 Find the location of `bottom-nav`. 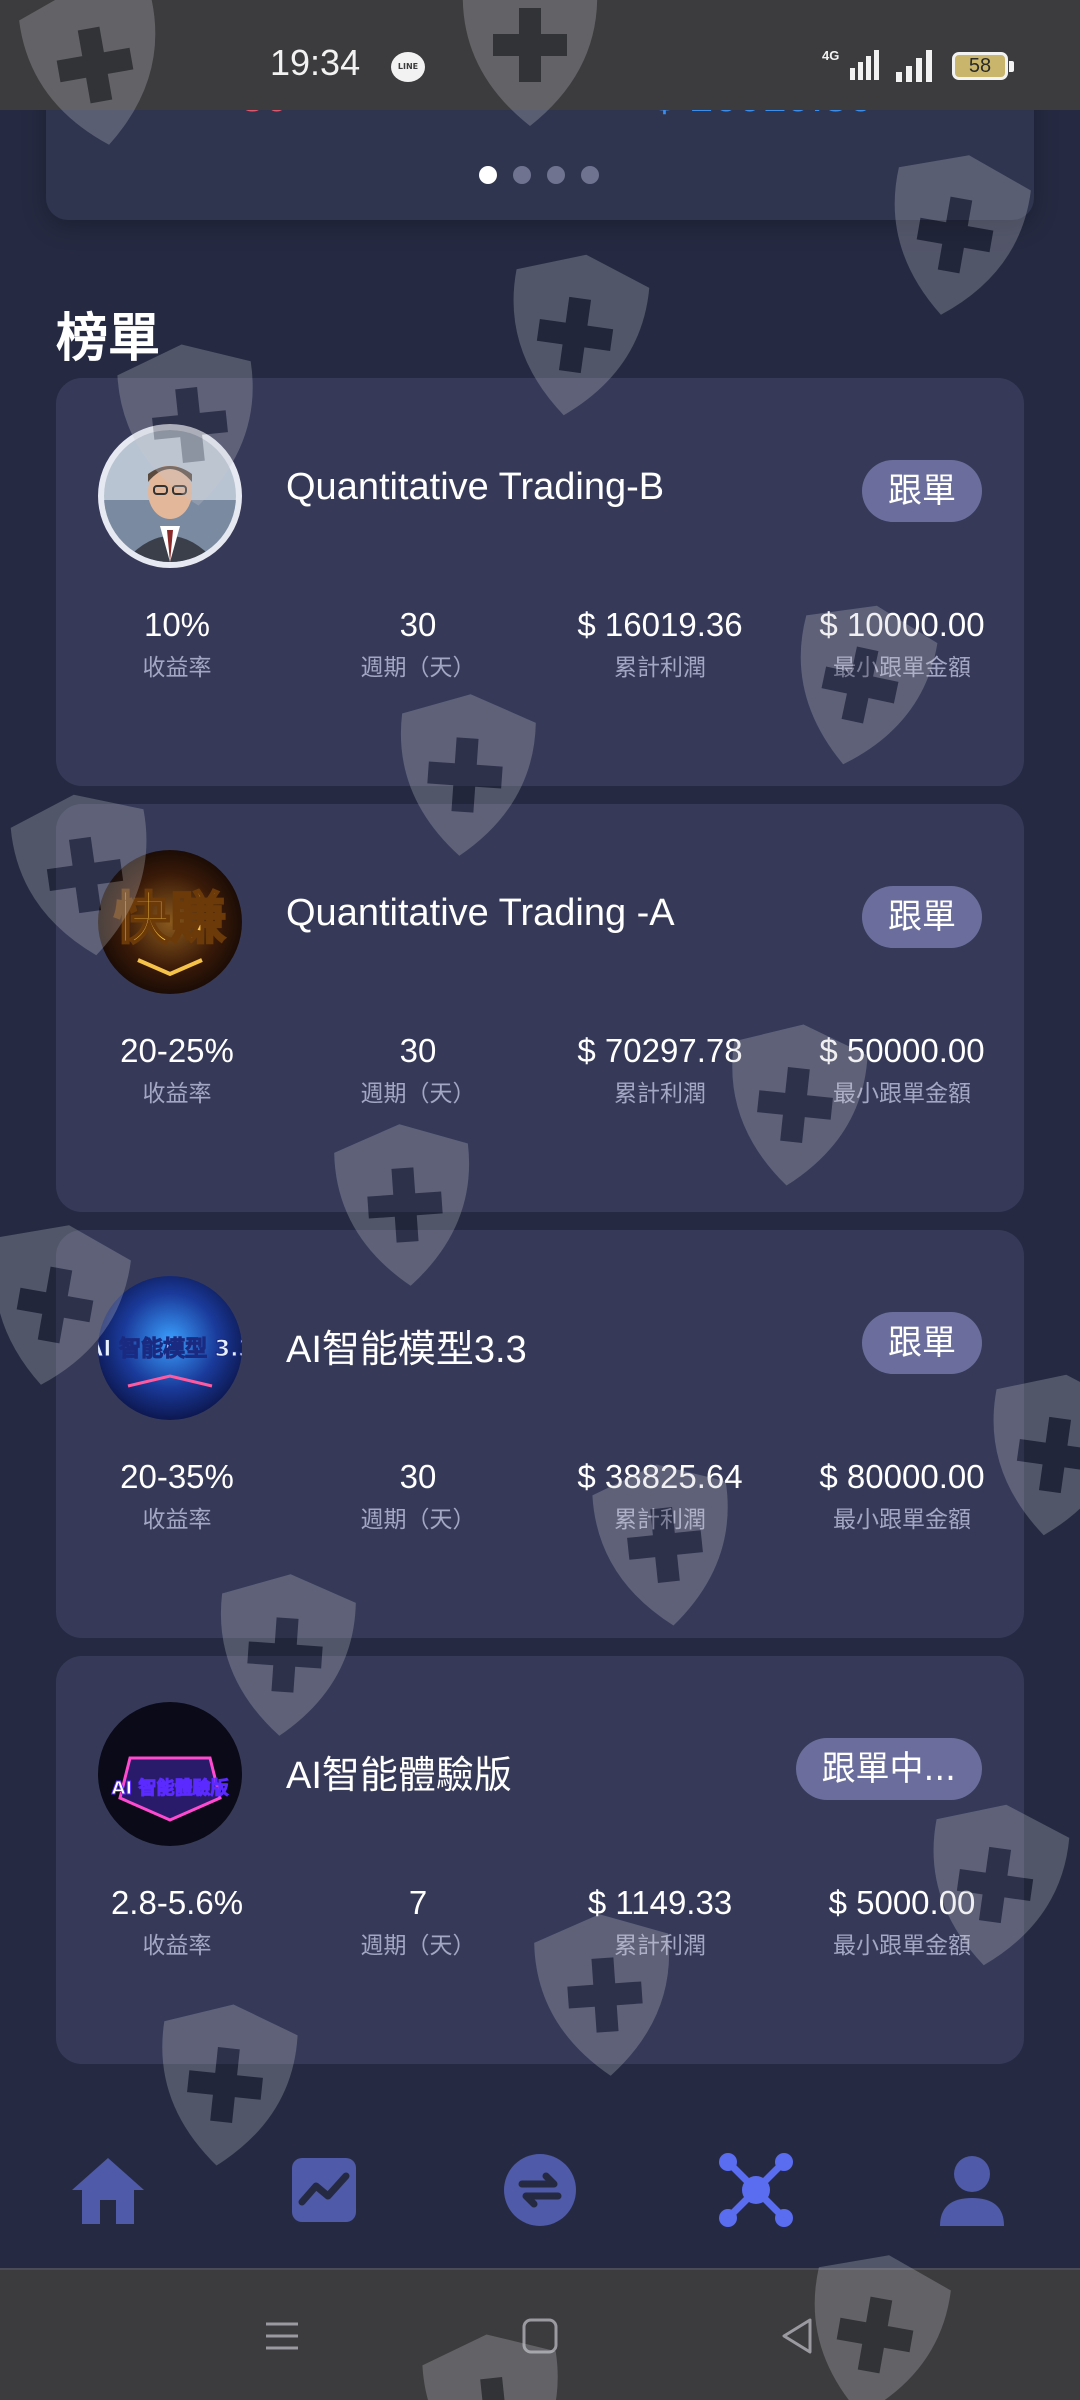

bottom-nav is located at coordinates (540, 2190).